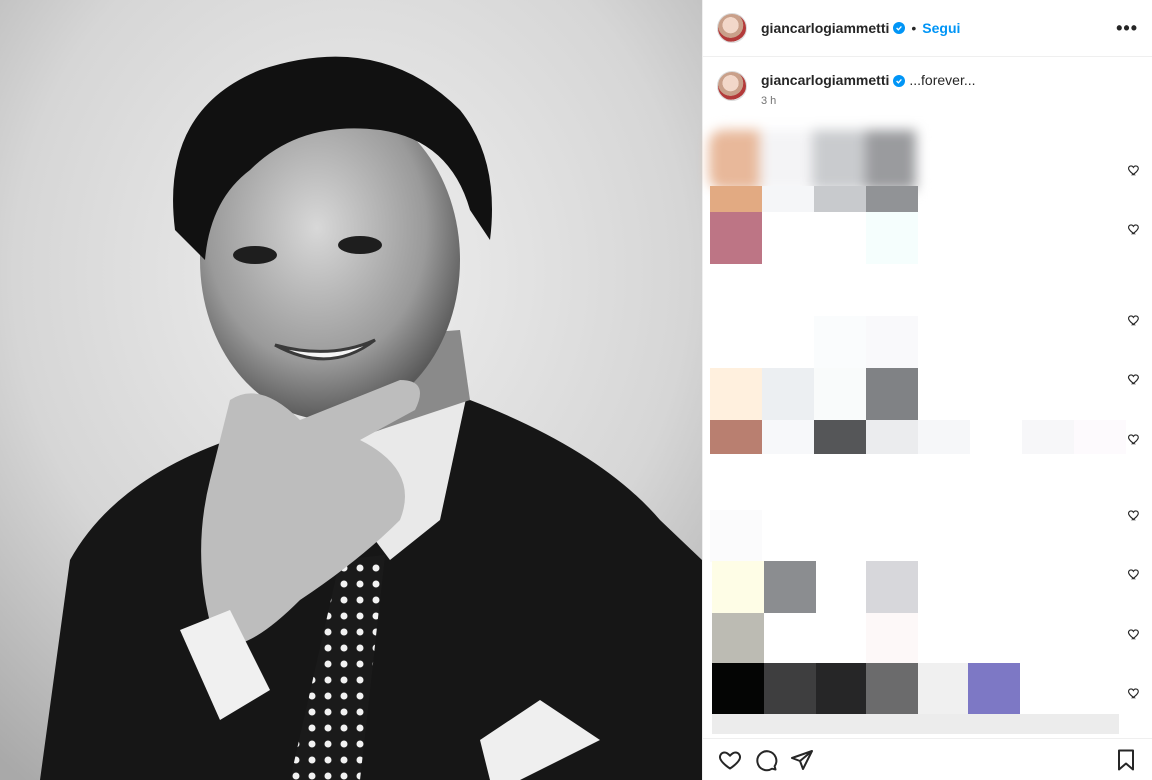 This screenshot has height=780, width=1152. I want to click on caption: giancarlogiammetti ...forever... 3 h, so click(927, 82).